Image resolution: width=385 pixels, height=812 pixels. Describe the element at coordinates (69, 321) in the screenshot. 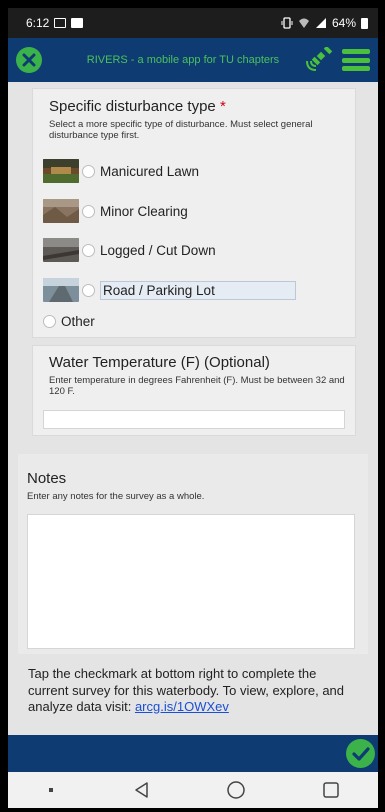

I see `option-other: Other` at that location.